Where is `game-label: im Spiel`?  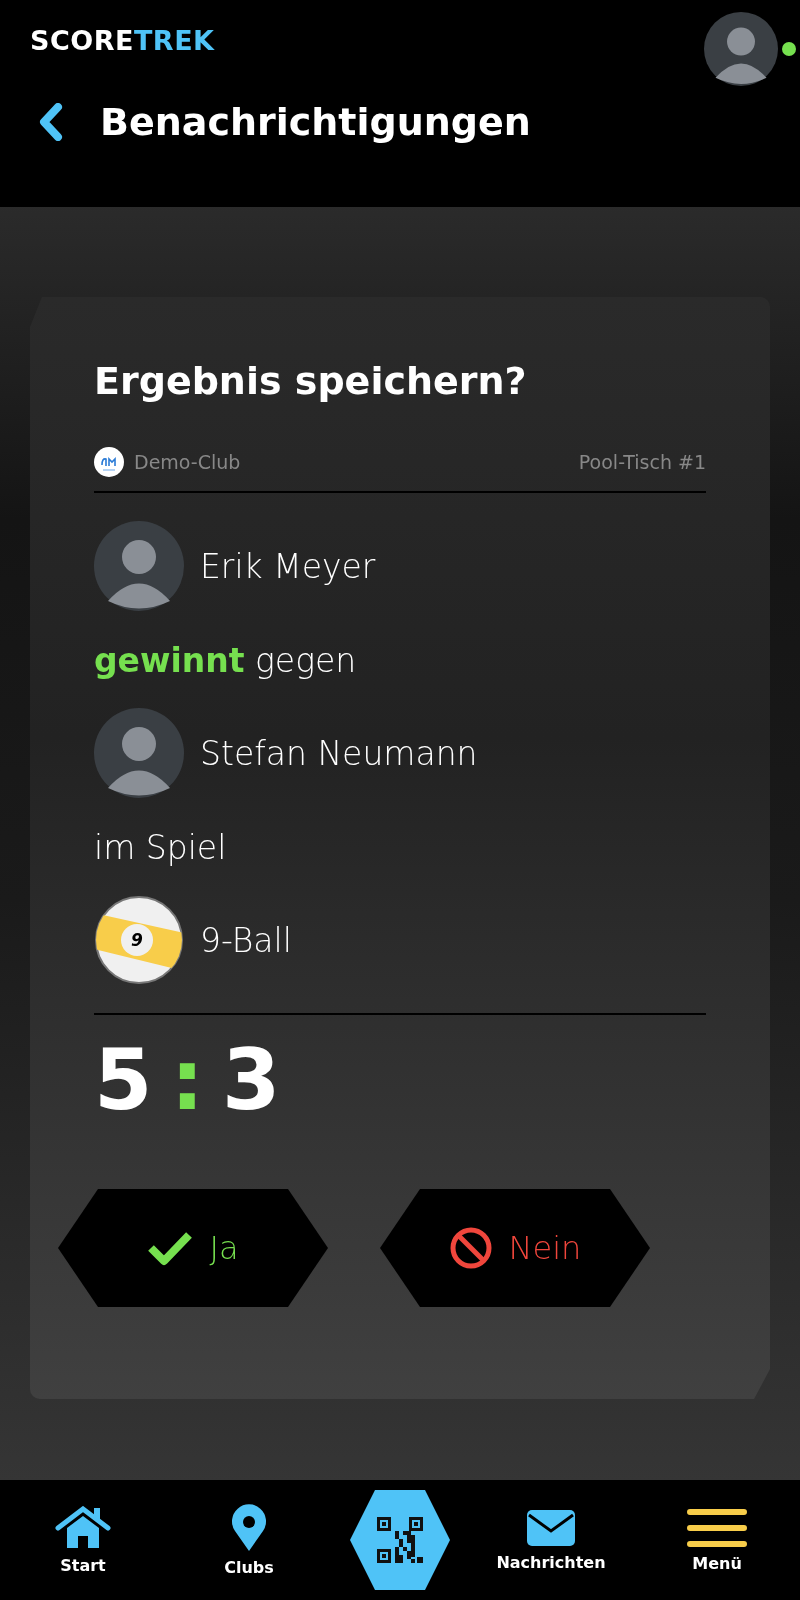 game-label: im Spiel is located at coordinates (161, 847).